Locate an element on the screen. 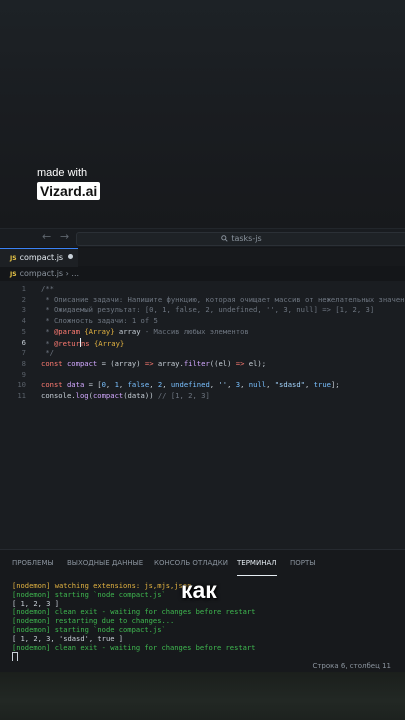  code-token: (data)) is located at coordinates (140, 395).